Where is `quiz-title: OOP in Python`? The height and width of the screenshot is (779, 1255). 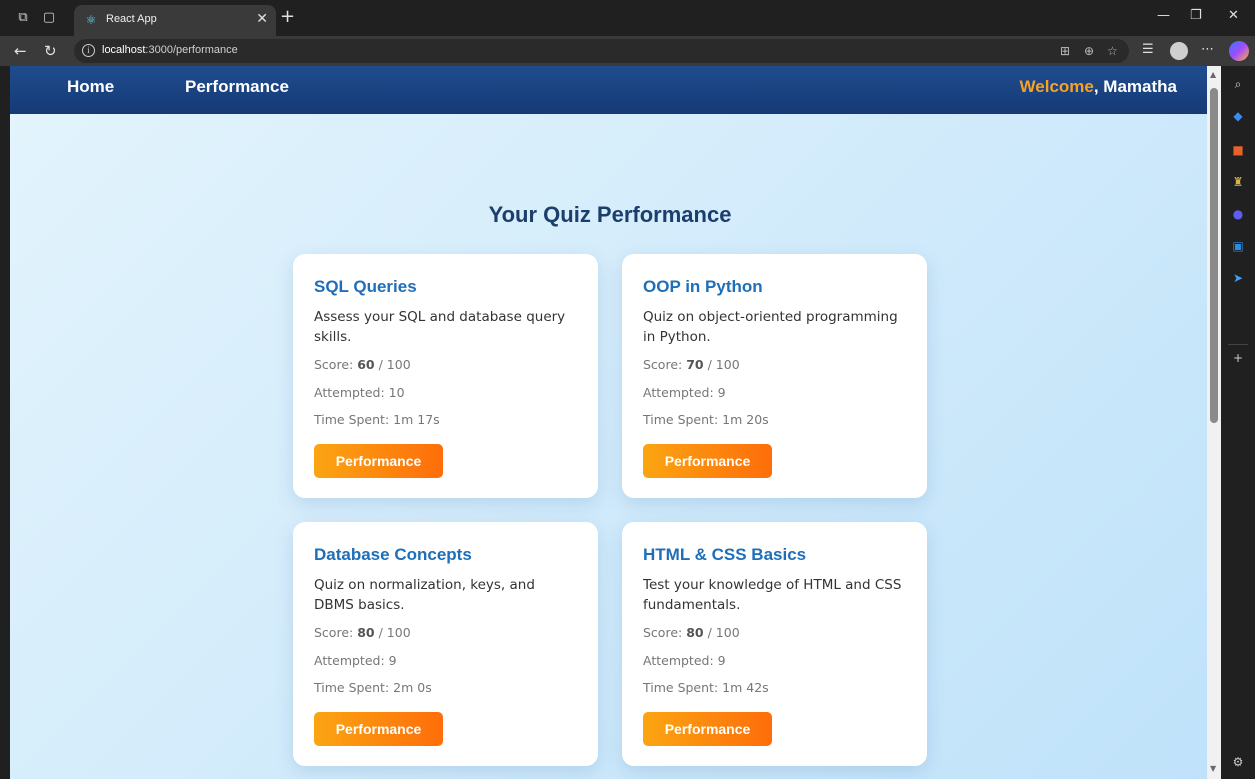 quiz-title: OOP in Python is located at coordinates (703, 286).